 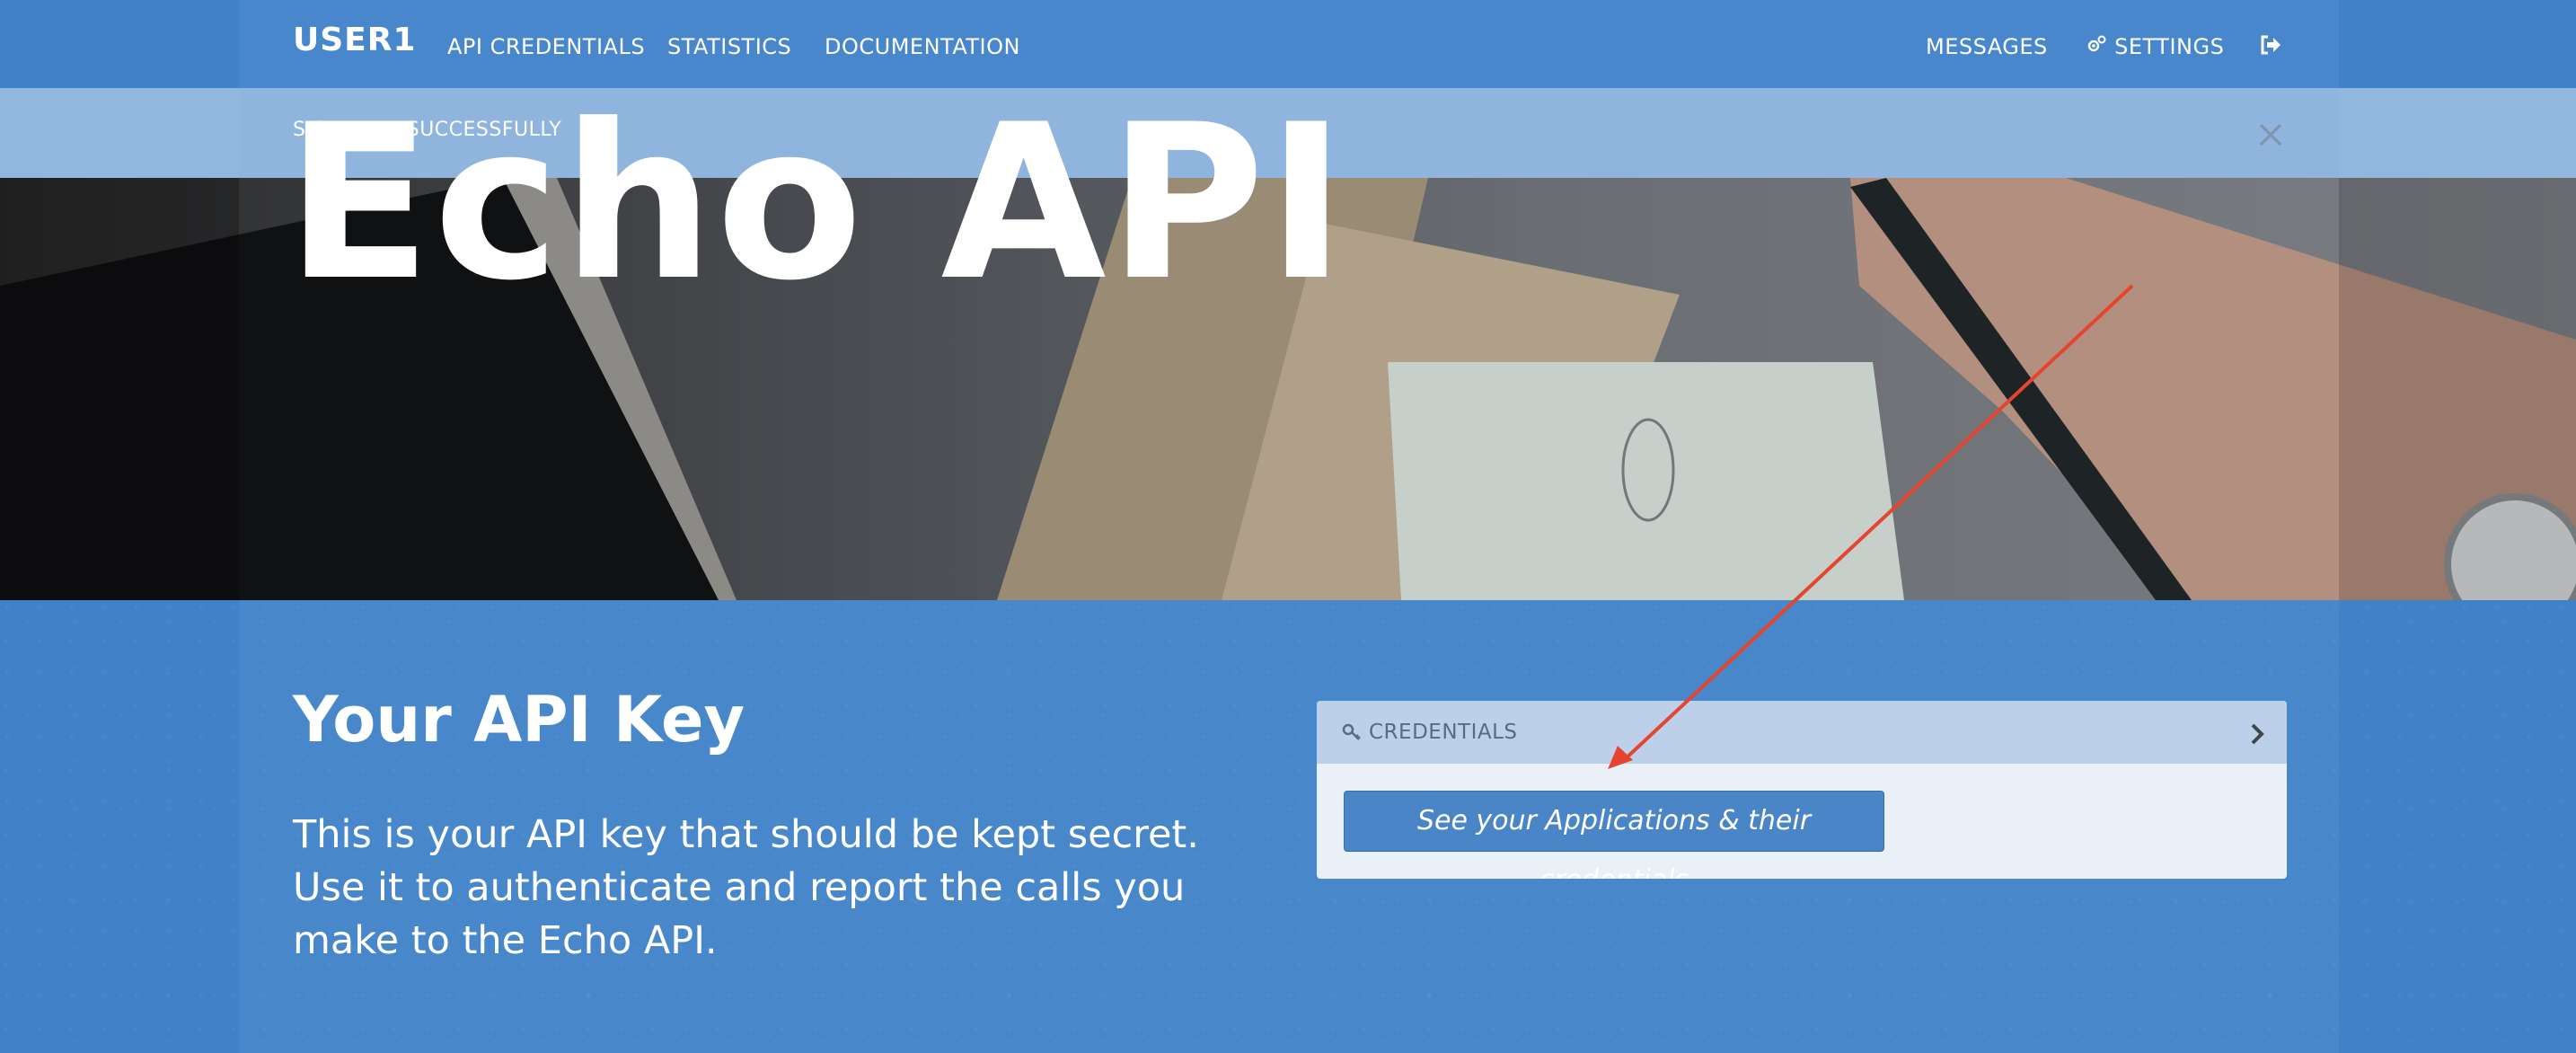 What do you see at coordinates (1802, 733) in the screenshot?
I see `credentials-panel-header: CREDENTIALS` at bounding box center [1802, 733].